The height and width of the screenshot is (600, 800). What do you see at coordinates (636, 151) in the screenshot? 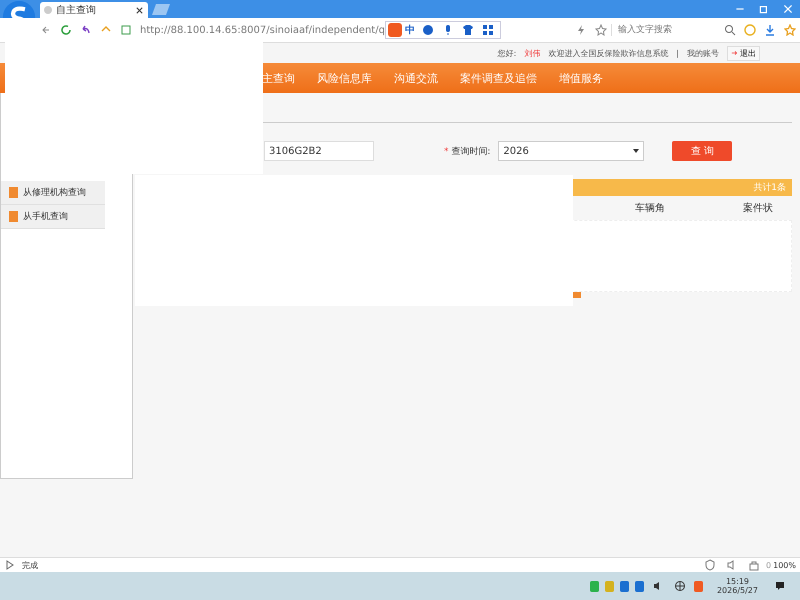
I see `caret-icon` at bounding box center [636, 151].